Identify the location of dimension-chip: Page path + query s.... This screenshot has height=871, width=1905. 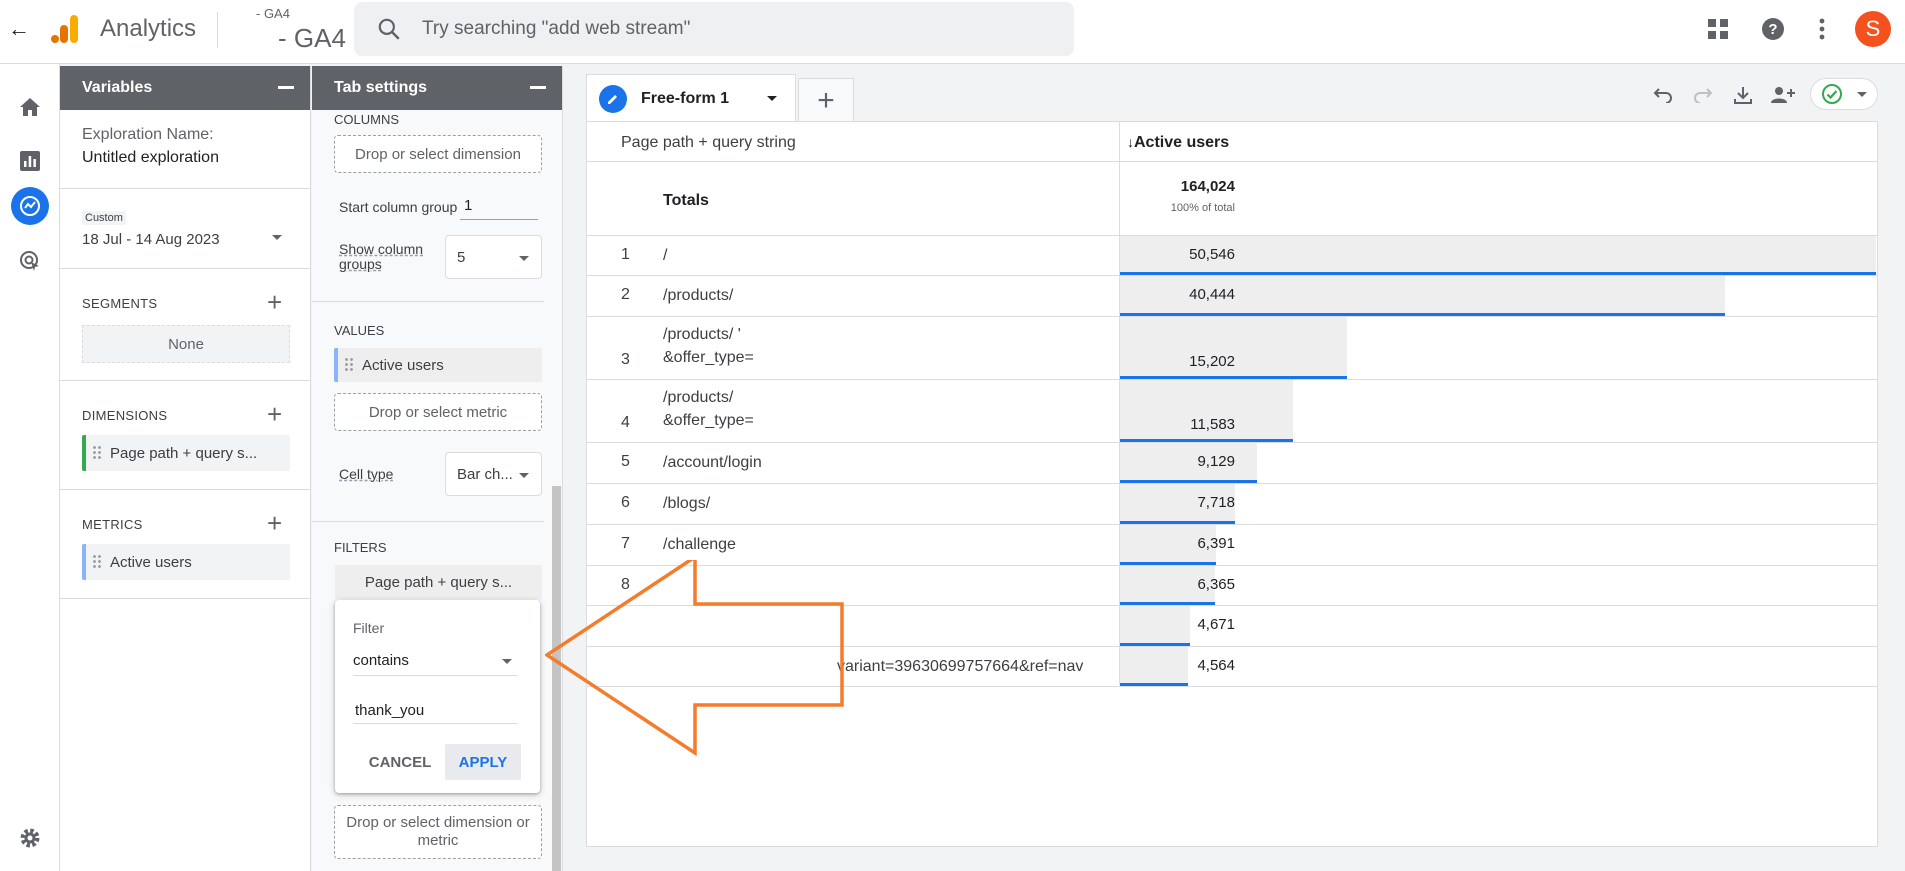
(186, 453).